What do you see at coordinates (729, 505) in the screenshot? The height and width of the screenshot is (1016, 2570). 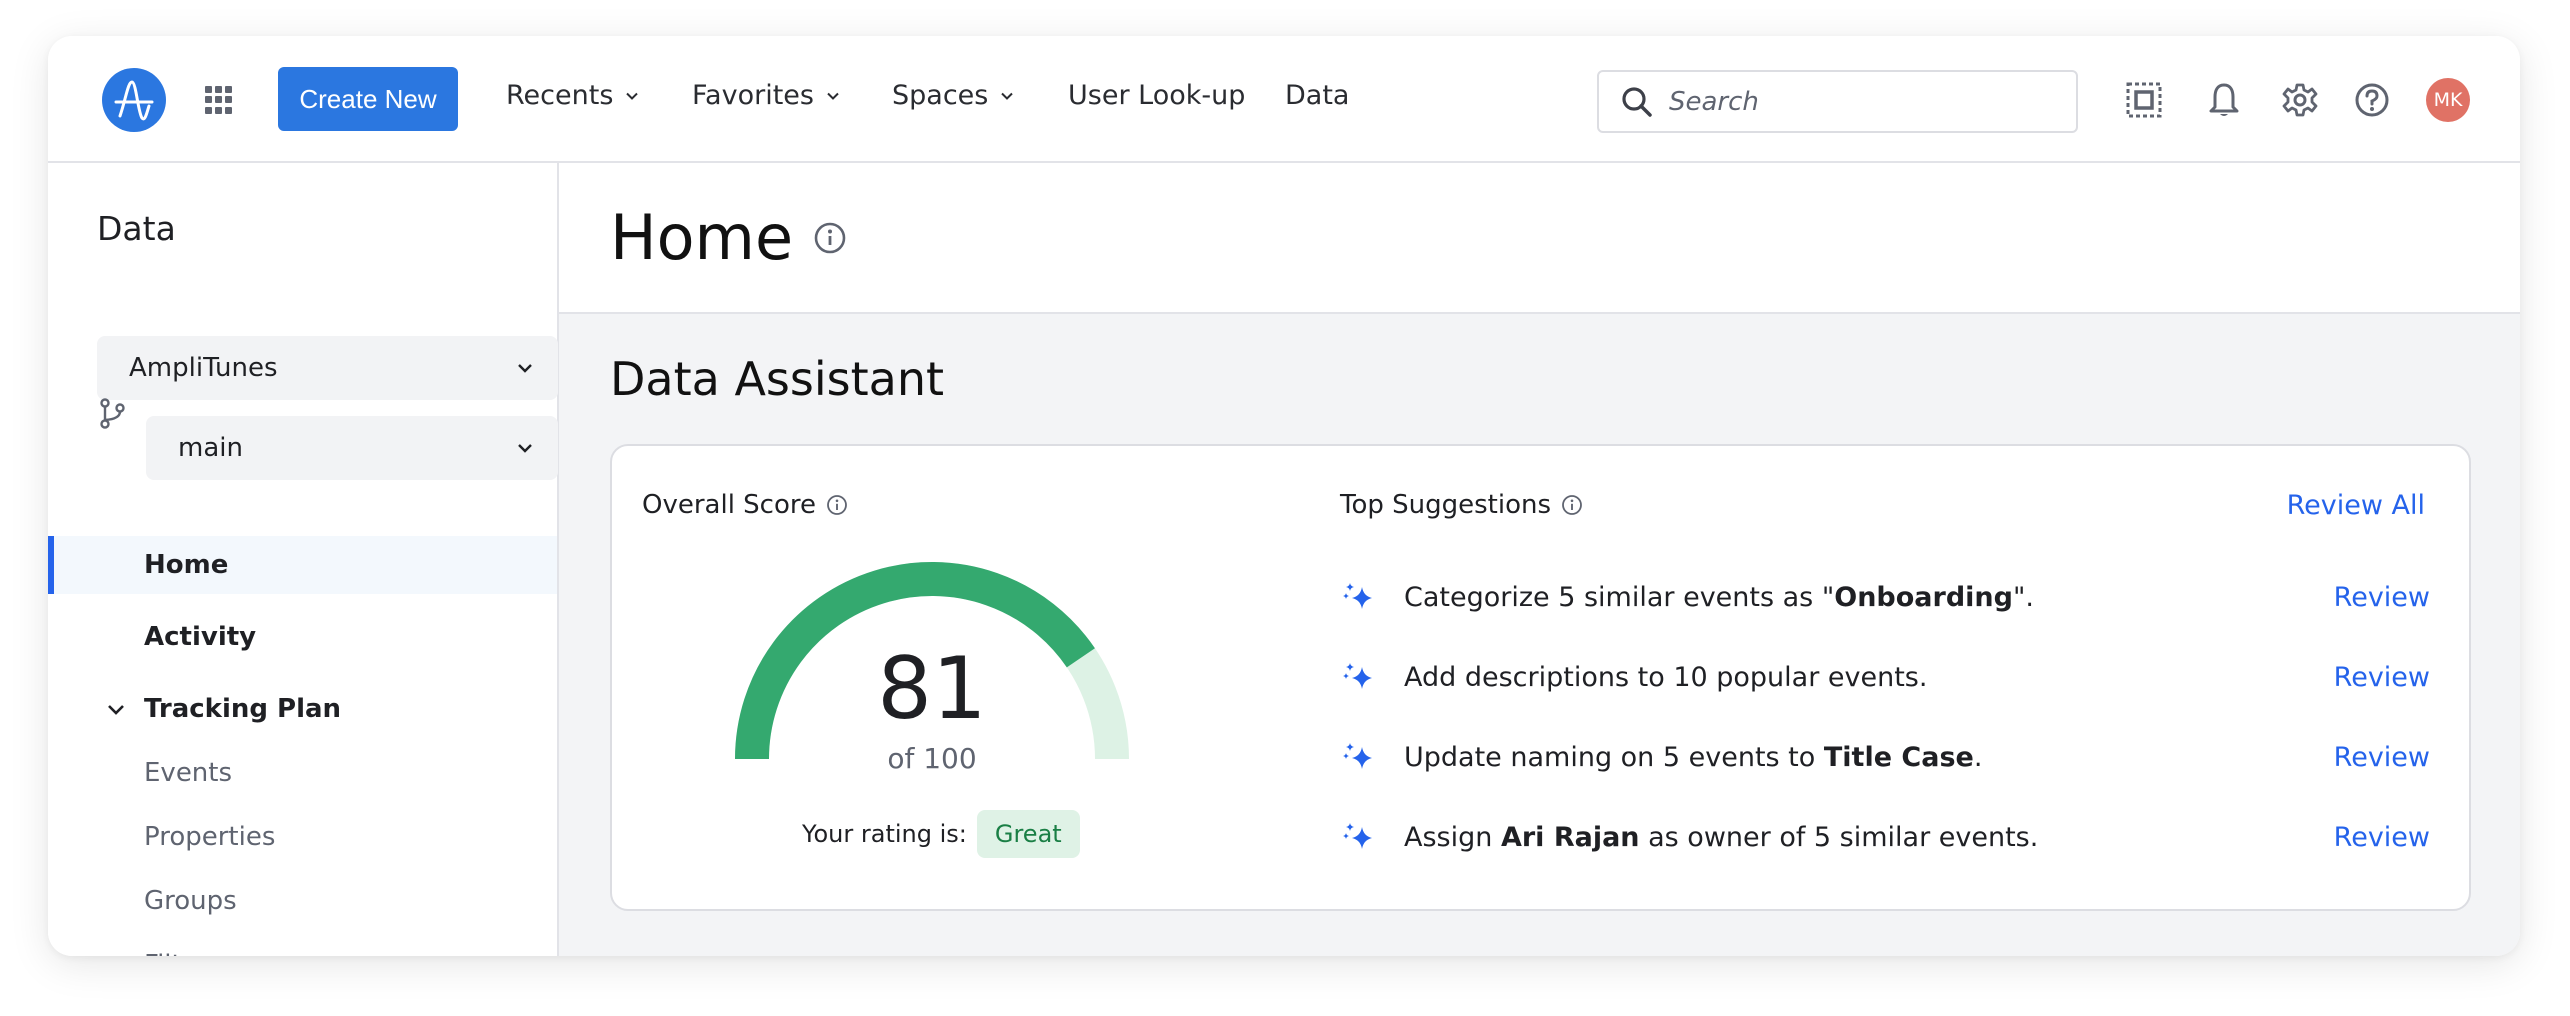 I see `overall-score-title: Overall Score` at bounding box center [729, 505].